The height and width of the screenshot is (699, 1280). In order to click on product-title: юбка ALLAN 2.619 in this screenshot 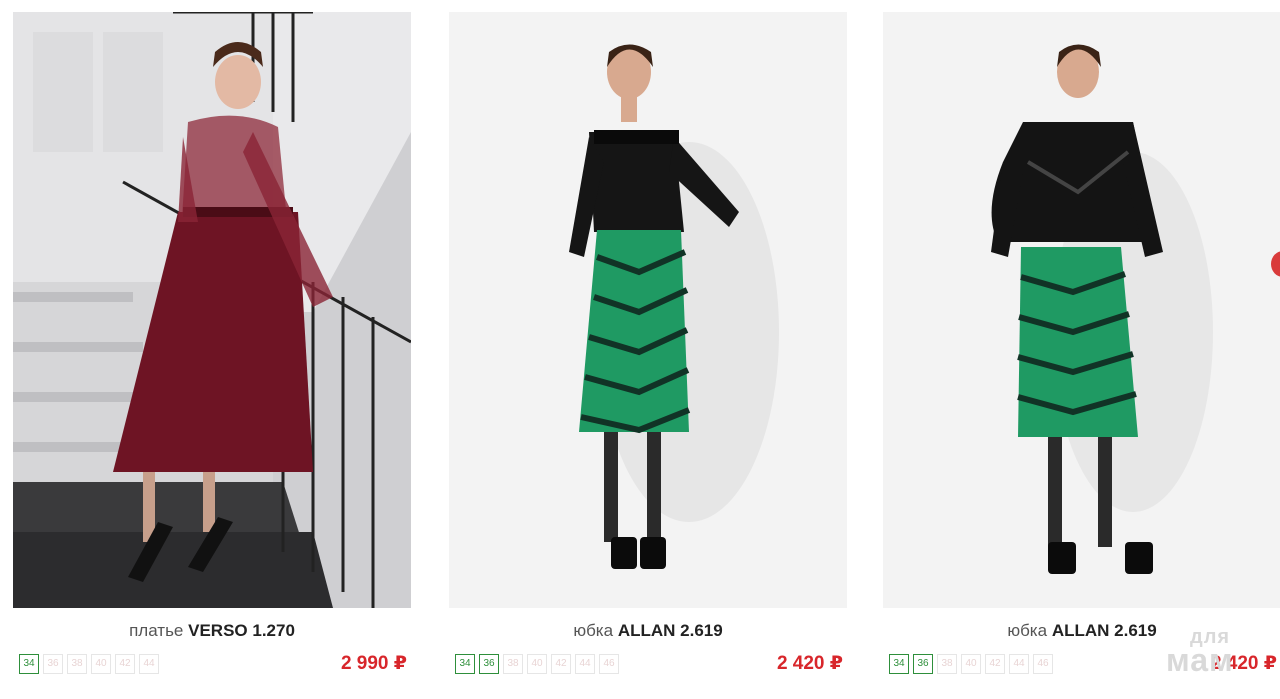, I will do `click(648, 631)`.